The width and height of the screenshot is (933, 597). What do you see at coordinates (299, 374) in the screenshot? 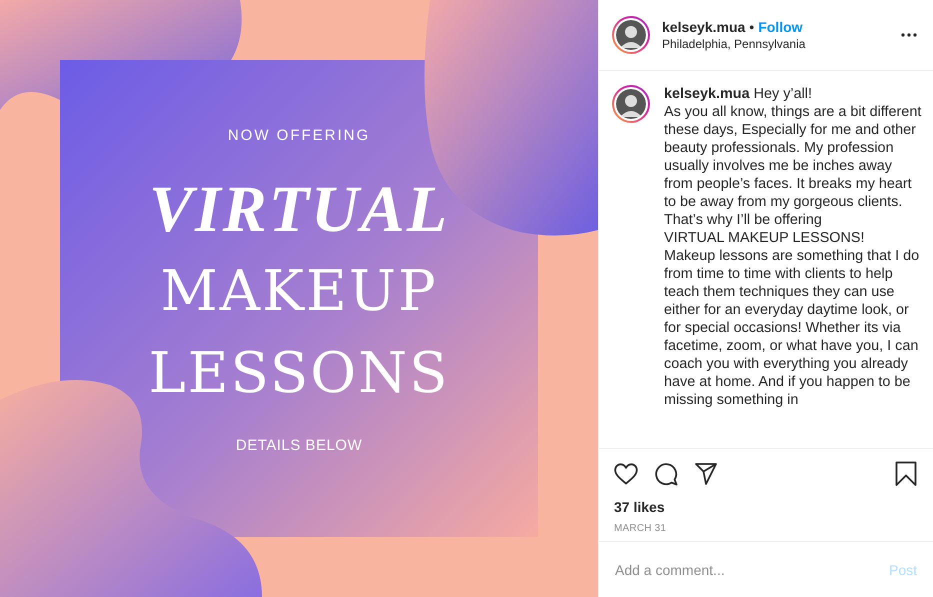
I see `graphic-title: LESSONS` at bounding box center [299, 374].